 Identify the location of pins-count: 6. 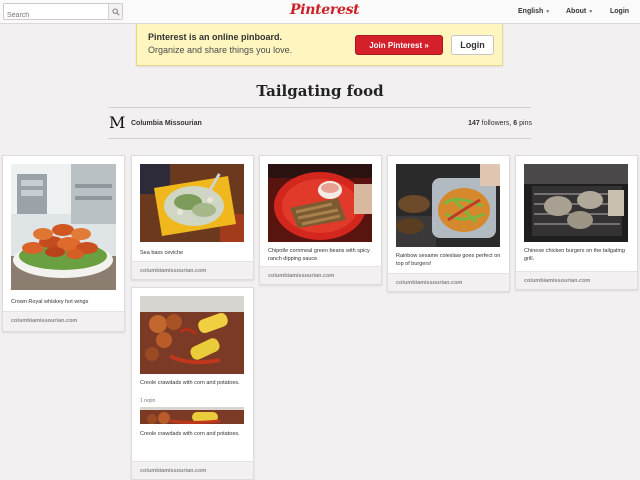
(515, 123).